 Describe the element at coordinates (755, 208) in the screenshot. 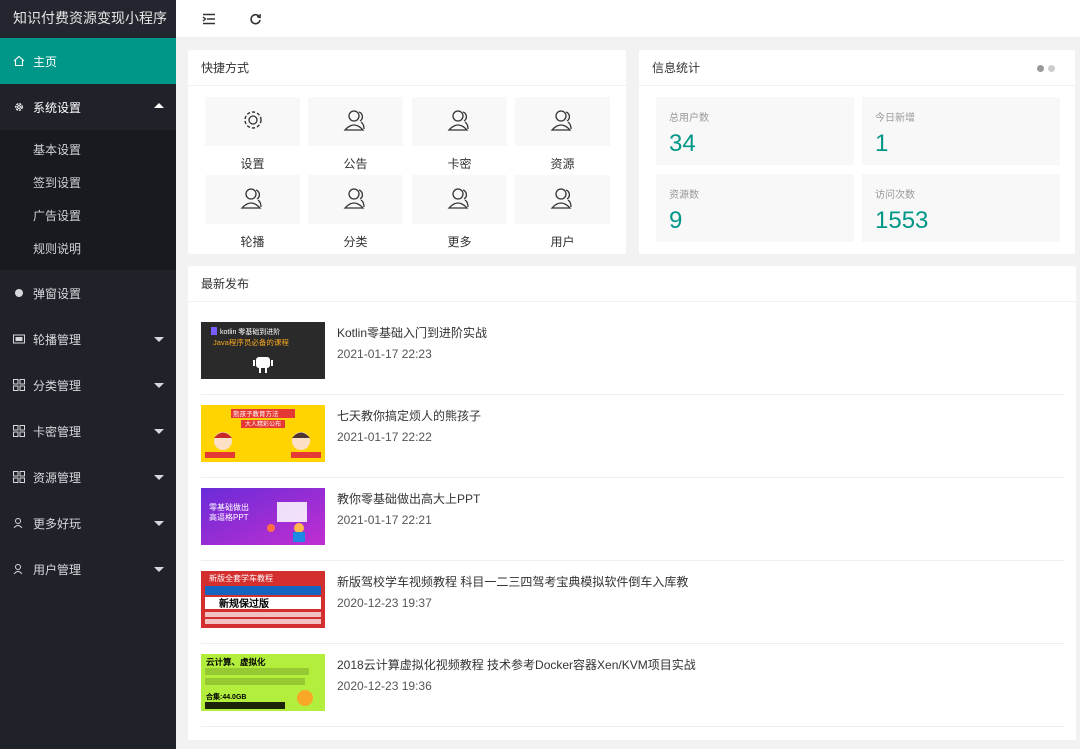

I see `stat-resources: 资源数 9` at that location.